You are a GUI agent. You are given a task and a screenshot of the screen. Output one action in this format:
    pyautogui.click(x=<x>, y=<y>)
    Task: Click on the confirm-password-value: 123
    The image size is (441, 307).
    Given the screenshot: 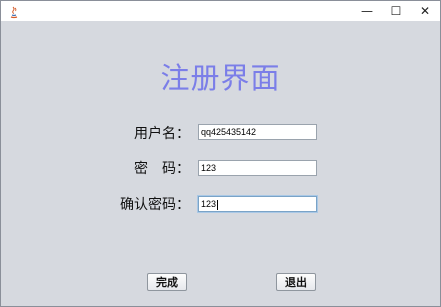 What is the action you would take?
    pyautogui.click(x=209, y=204)
    